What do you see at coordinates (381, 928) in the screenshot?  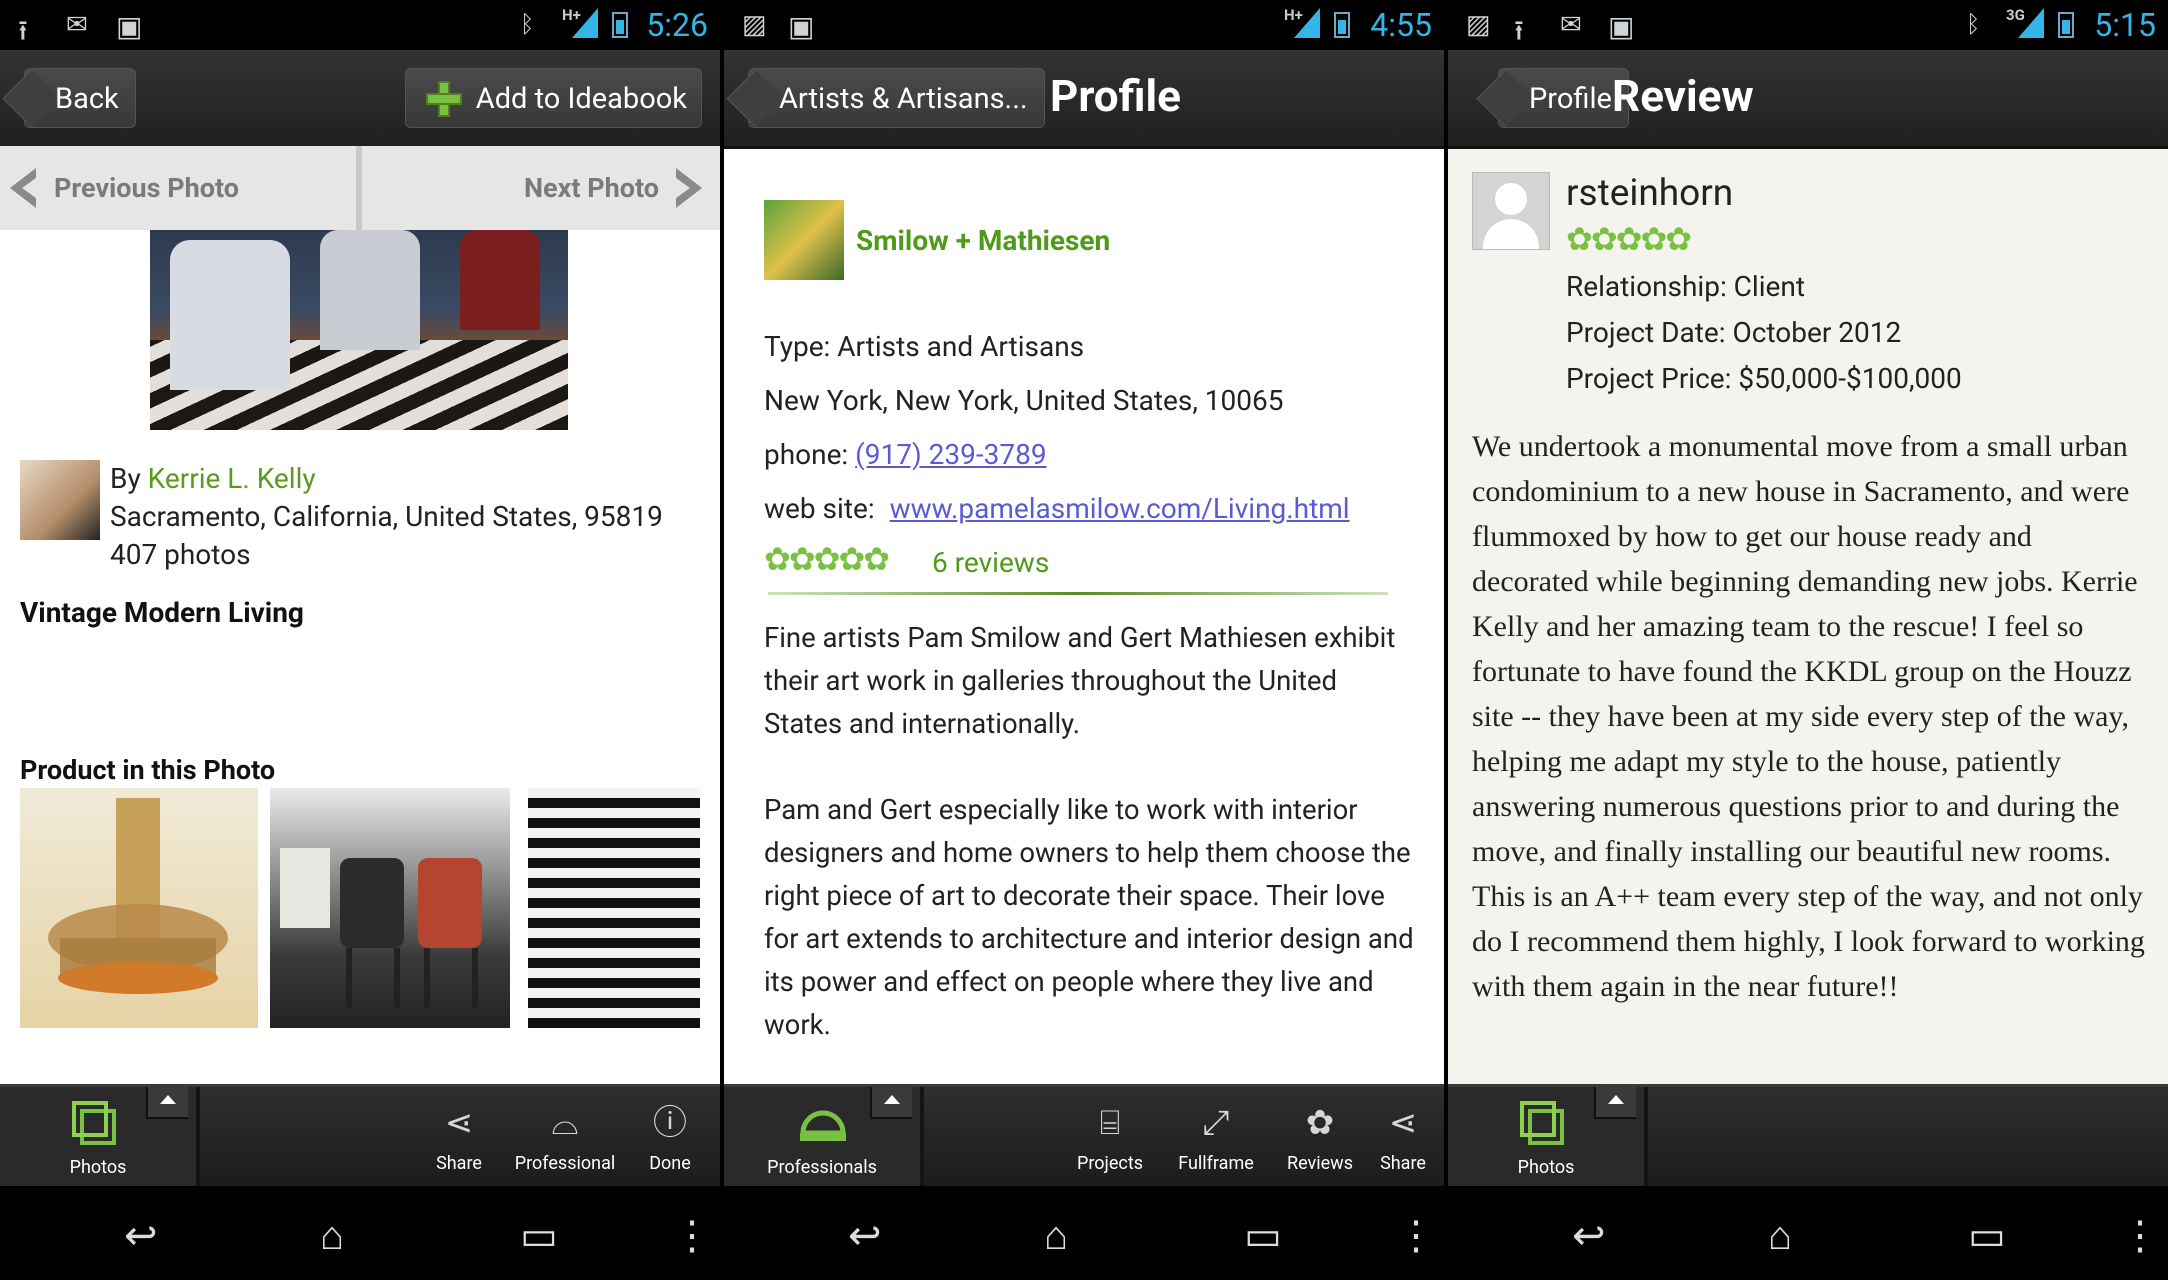 I see `chairs-image` at bounding box center [381, 928].